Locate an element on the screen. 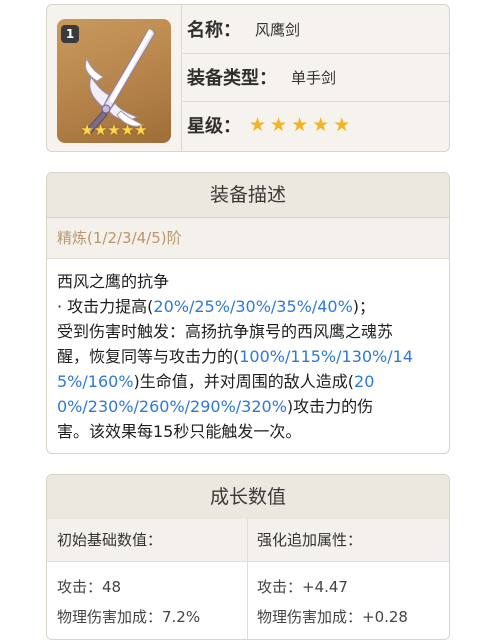 Image resolution: width=500 pixels, height=644 pixels. name-row: 名称： 风鹰剑 is located at coordinates (316, 29).